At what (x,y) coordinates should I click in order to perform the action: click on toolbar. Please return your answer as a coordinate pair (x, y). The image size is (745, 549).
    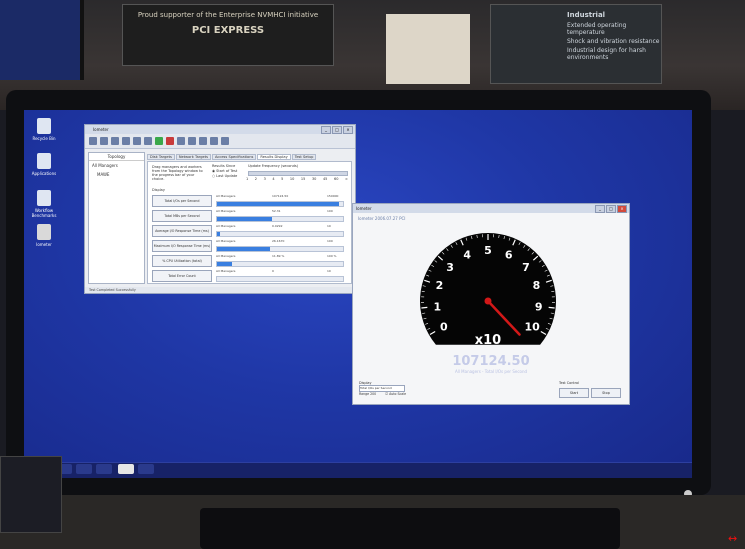
    Looking at the image, I should click on (220, 141).